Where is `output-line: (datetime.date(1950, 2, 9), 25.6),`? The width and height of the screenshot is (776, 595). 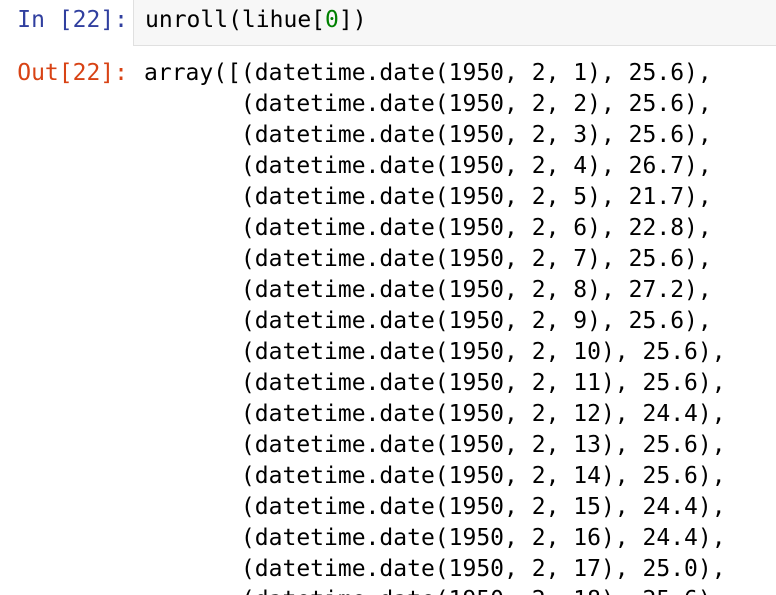
output-line: (datetime.date(1950, 2, 9), 25.6), is located at coordinates (428, 321).